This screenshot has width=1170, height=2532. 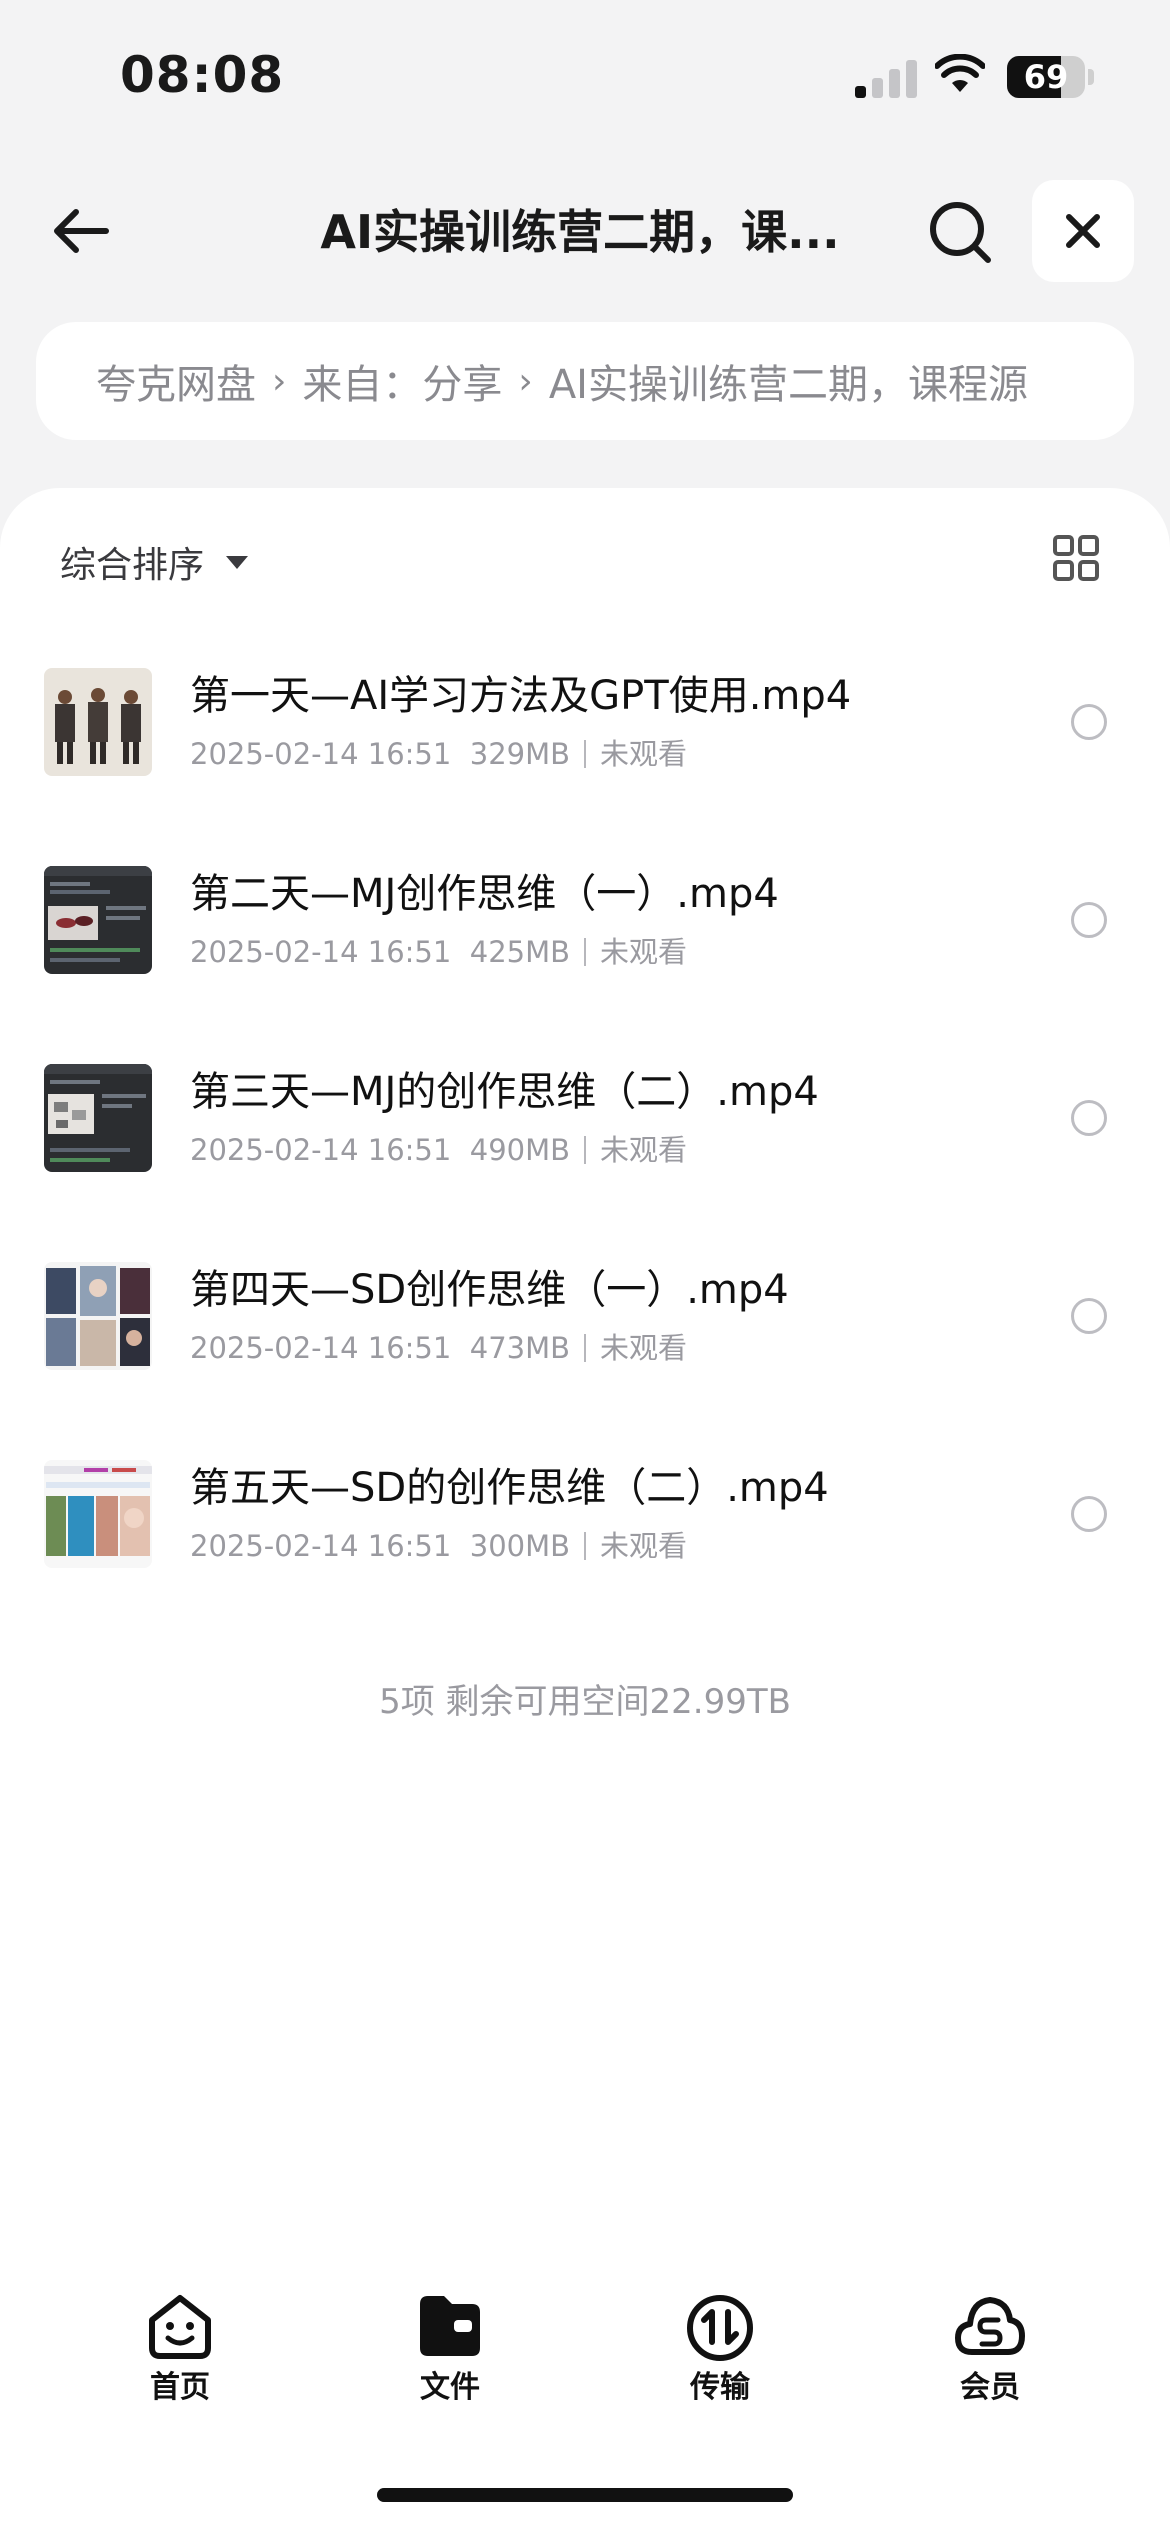 What do you see at coordinates (132, 565) in the screenshot?
I see `sort-label: 综合排序` at bounding box center [132, 565].